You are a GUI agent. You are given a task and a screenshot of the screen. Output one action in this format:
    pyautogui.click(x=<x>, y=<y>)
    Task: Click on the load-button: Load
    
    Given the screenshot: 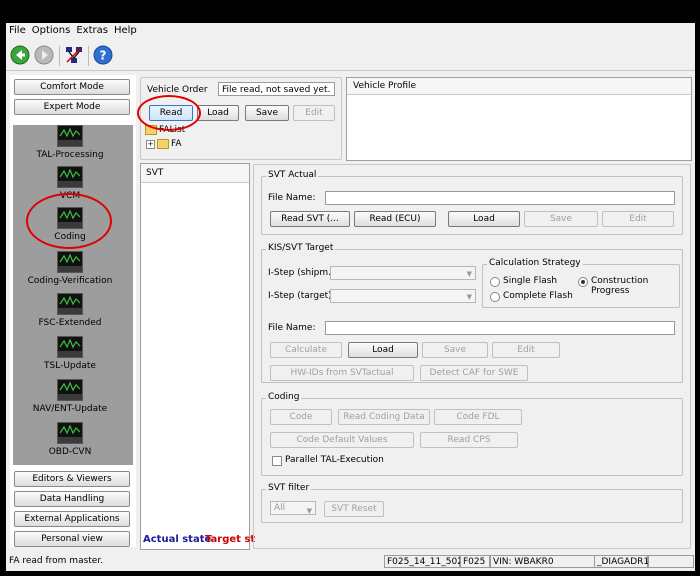 What is the action you would take?
    pyautogui.click(x=218, y=113)
    